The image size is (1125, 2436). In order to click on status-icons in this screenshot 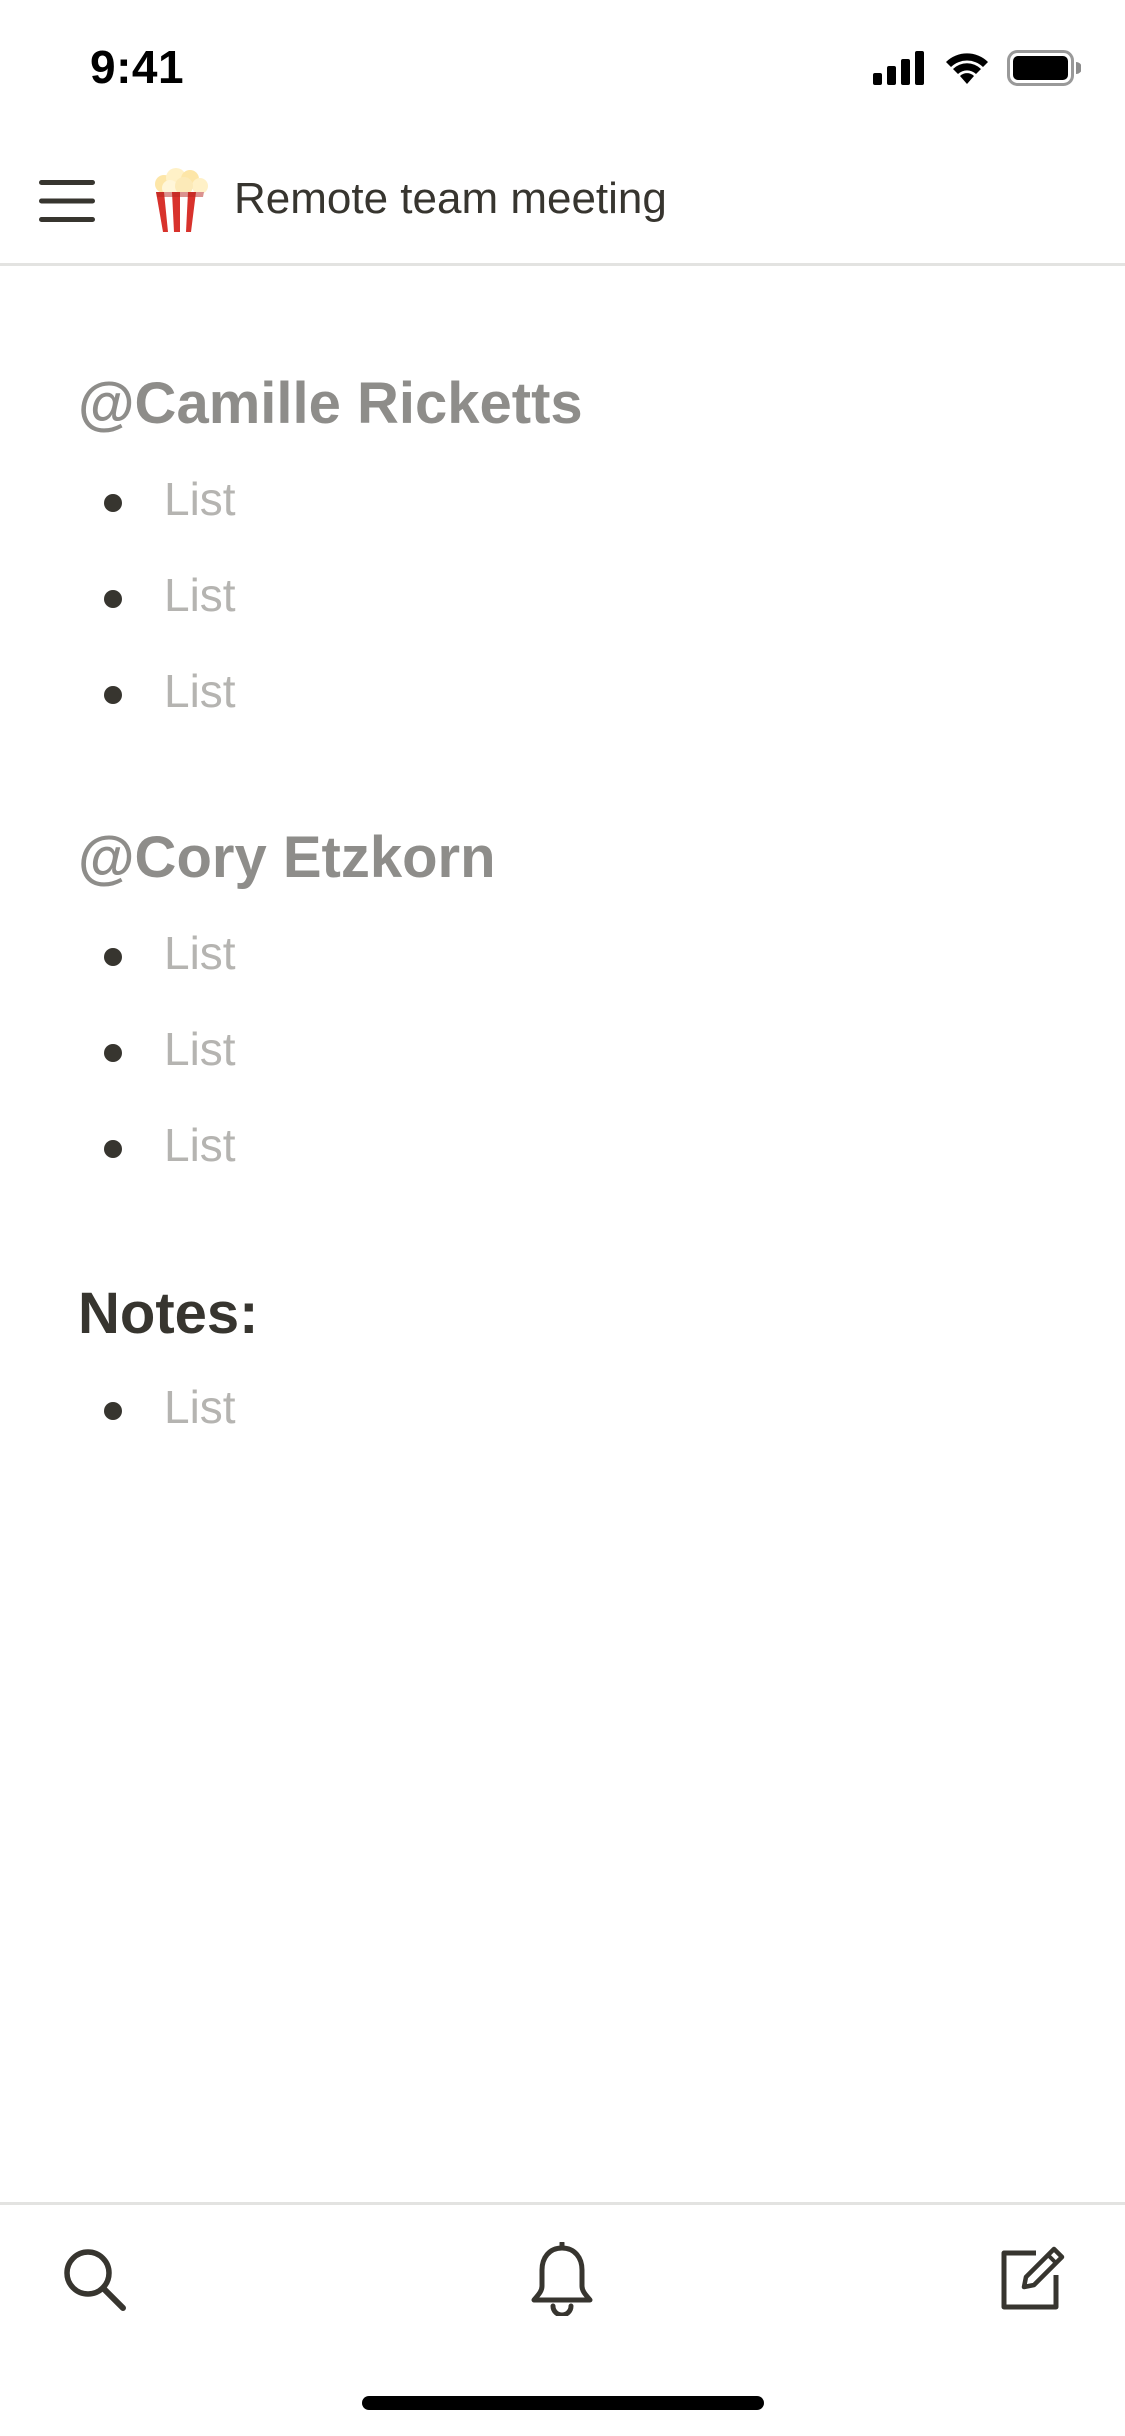, I will do `click(977, 70)`.